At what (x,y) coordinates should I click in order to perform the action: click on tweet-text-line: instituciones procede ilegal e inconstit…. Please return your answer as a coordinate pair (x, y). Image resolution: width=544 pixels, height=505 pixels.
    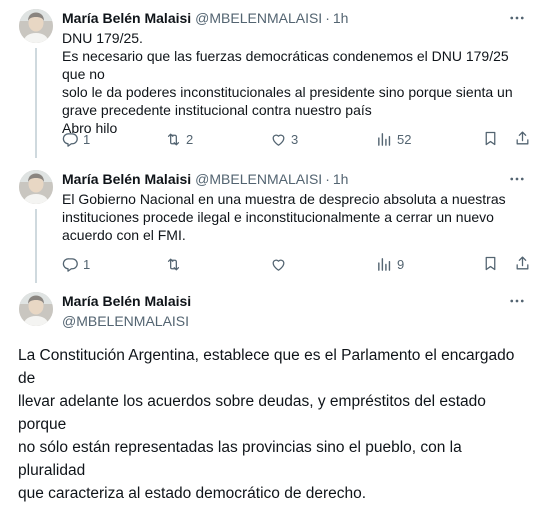
    Looking at the image, I should click on (278, 217).